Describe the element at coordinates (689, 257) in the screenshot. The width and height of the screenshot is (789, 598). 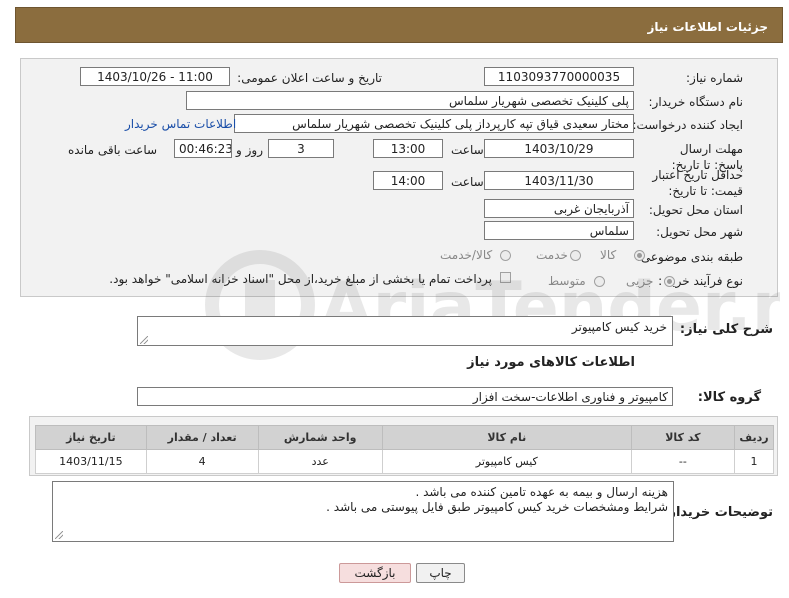
I see `category-label: طبقه بندی موضوعی:` at that location.